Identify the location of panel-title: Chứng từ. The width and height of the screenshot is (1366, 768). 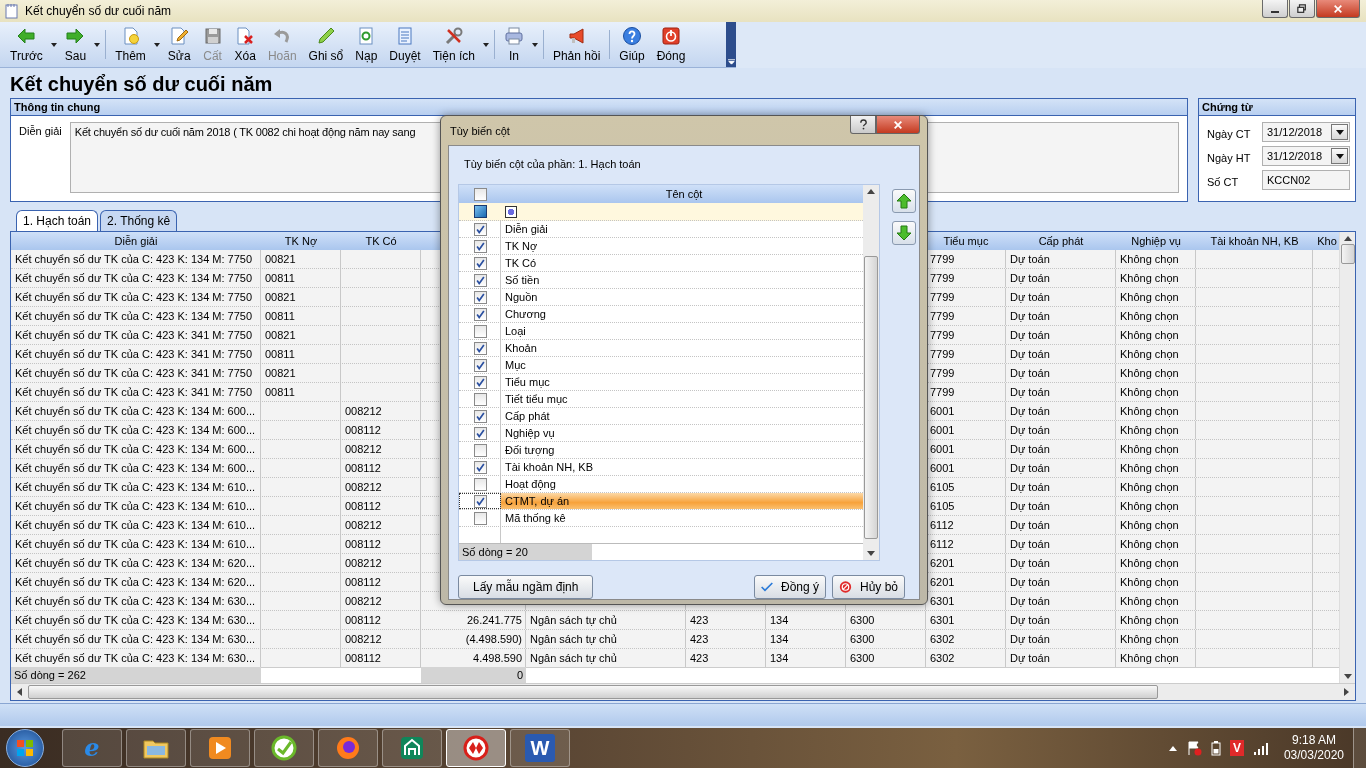
(1277, 107).